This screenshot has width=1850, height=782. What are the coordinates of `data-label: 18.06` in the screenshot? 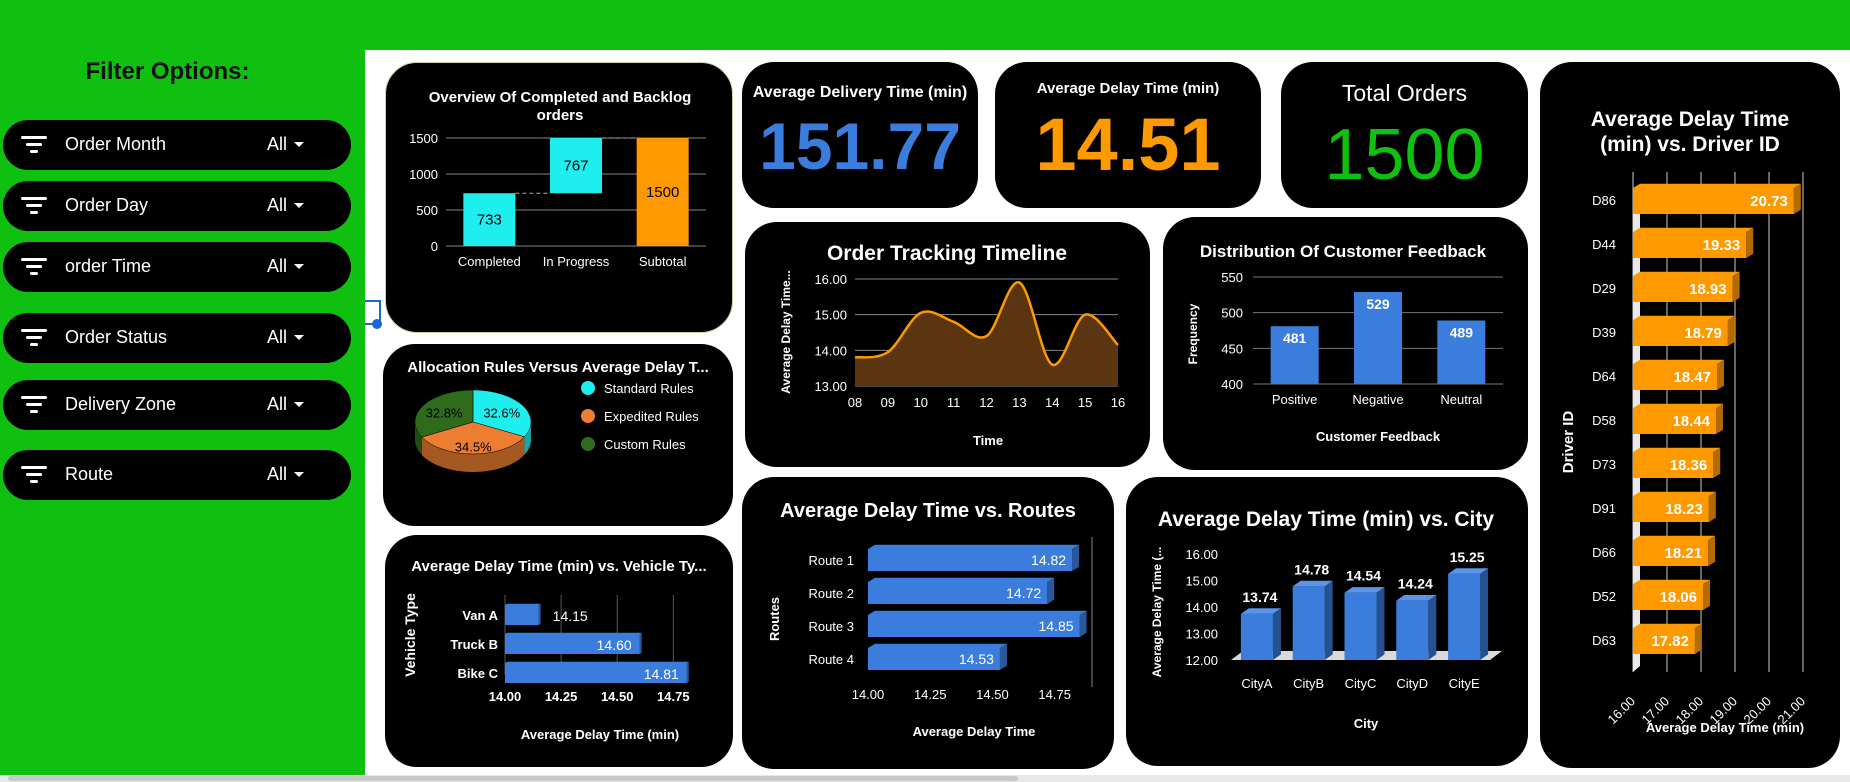 It's located at (1678, 597).